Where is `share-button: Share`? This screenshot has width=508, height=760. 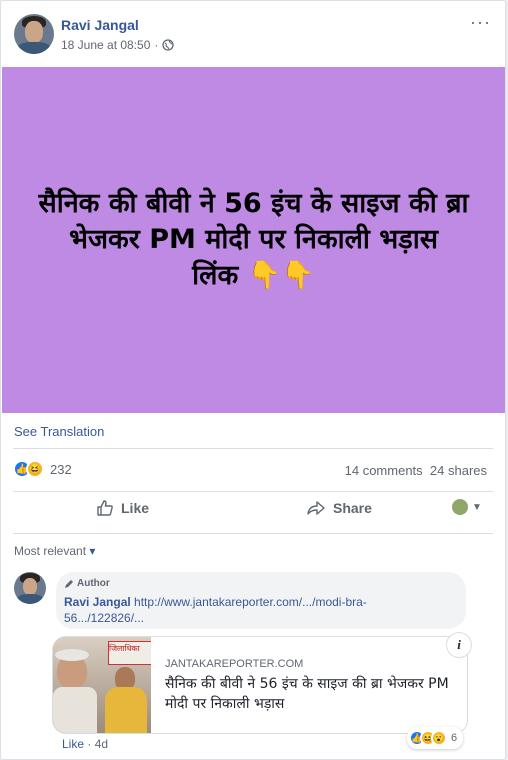
share-button: Share is located at coordinates (339, 508).